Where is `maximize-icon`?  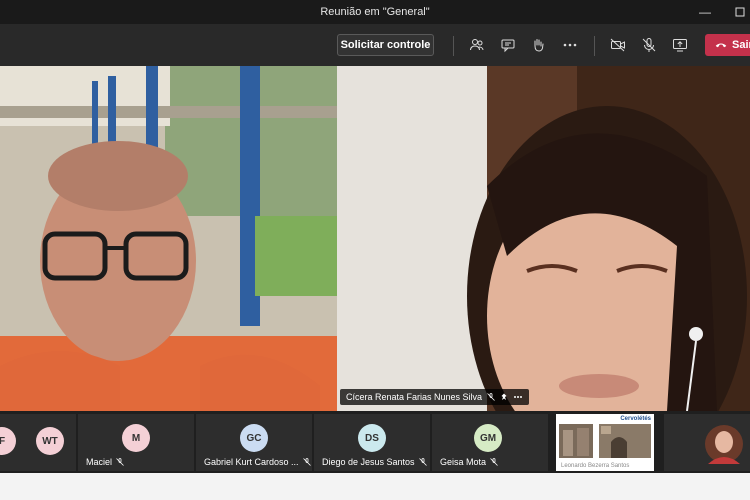
maximize-icon is located at coordinates (737, 12).